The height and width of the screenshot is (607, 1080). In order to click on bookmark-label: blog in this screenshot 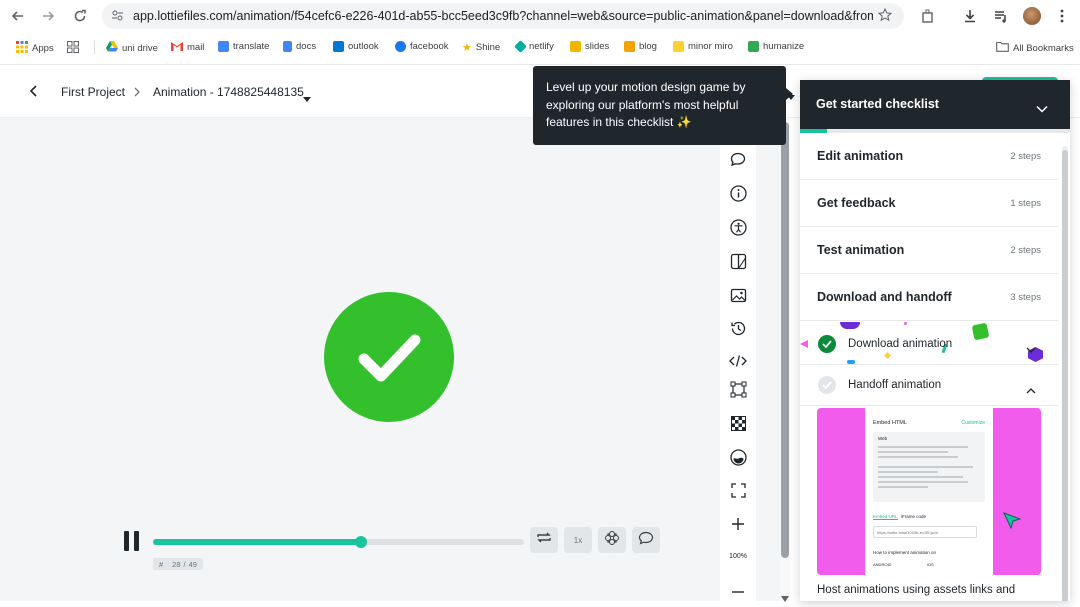, I will do `click(648, 46)`.